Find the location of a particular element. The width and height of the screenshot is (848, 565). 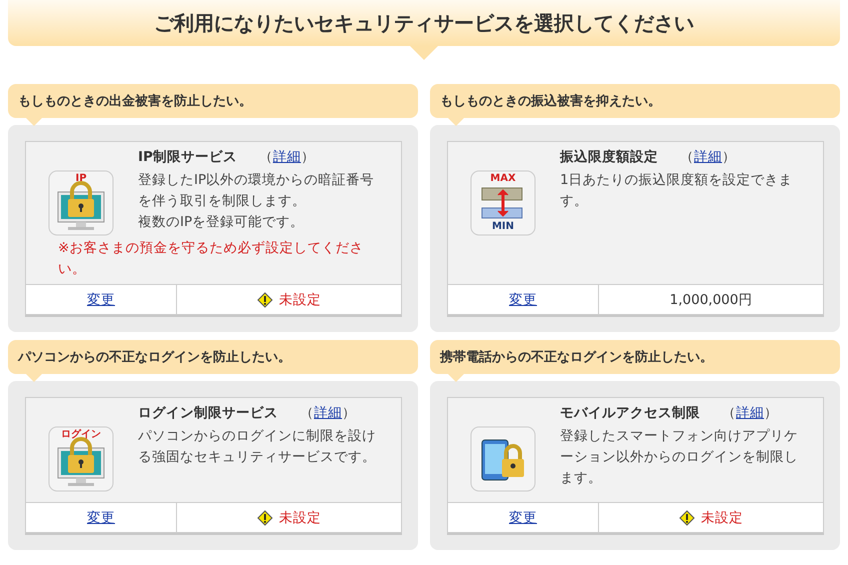

description: 登録したスマートフォン向けアプリケーション以外からのログインを制限します。 is located at coordinates (679, 457).